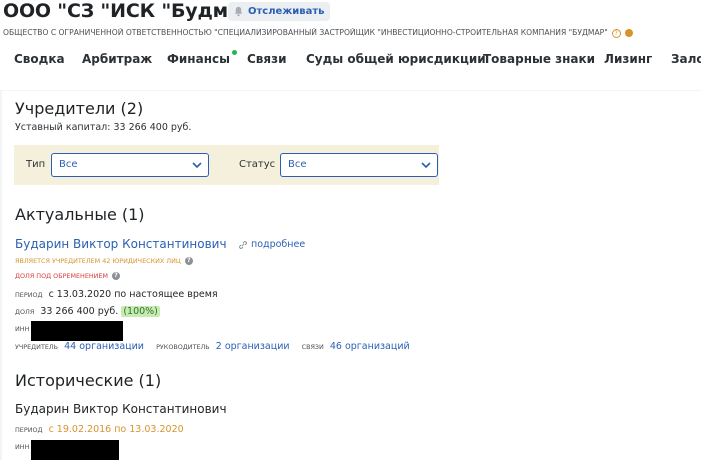 This screenshot has width=701, height=460. I want to click on share-percent-badge: (100%), so click(140, 311).